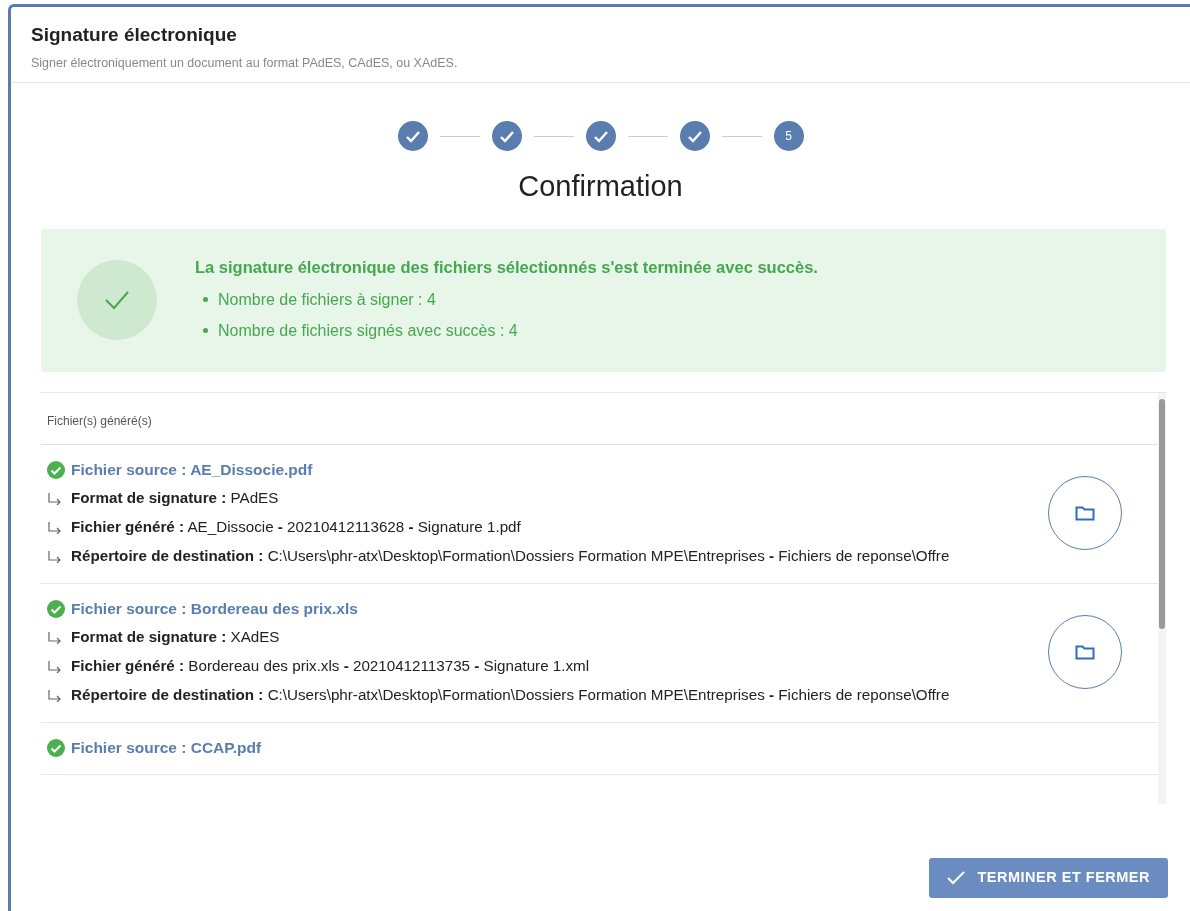 The width and height of the screenshot is (1190, 911). I want to click on finish-button: TERMINER ET FERMER, so click(1048, 878).